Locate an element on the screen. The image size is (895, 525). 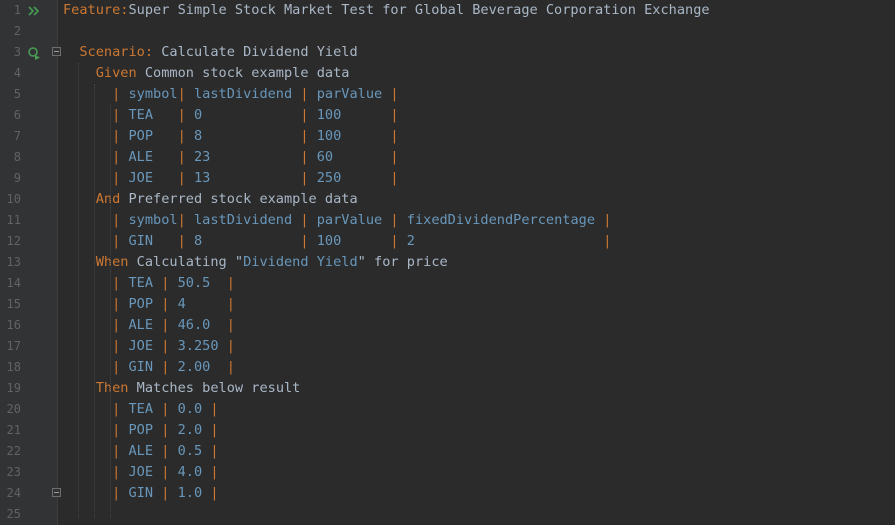
code-line: 6 | TEA | 0 | 100 | is located at coordinates (447, 115).